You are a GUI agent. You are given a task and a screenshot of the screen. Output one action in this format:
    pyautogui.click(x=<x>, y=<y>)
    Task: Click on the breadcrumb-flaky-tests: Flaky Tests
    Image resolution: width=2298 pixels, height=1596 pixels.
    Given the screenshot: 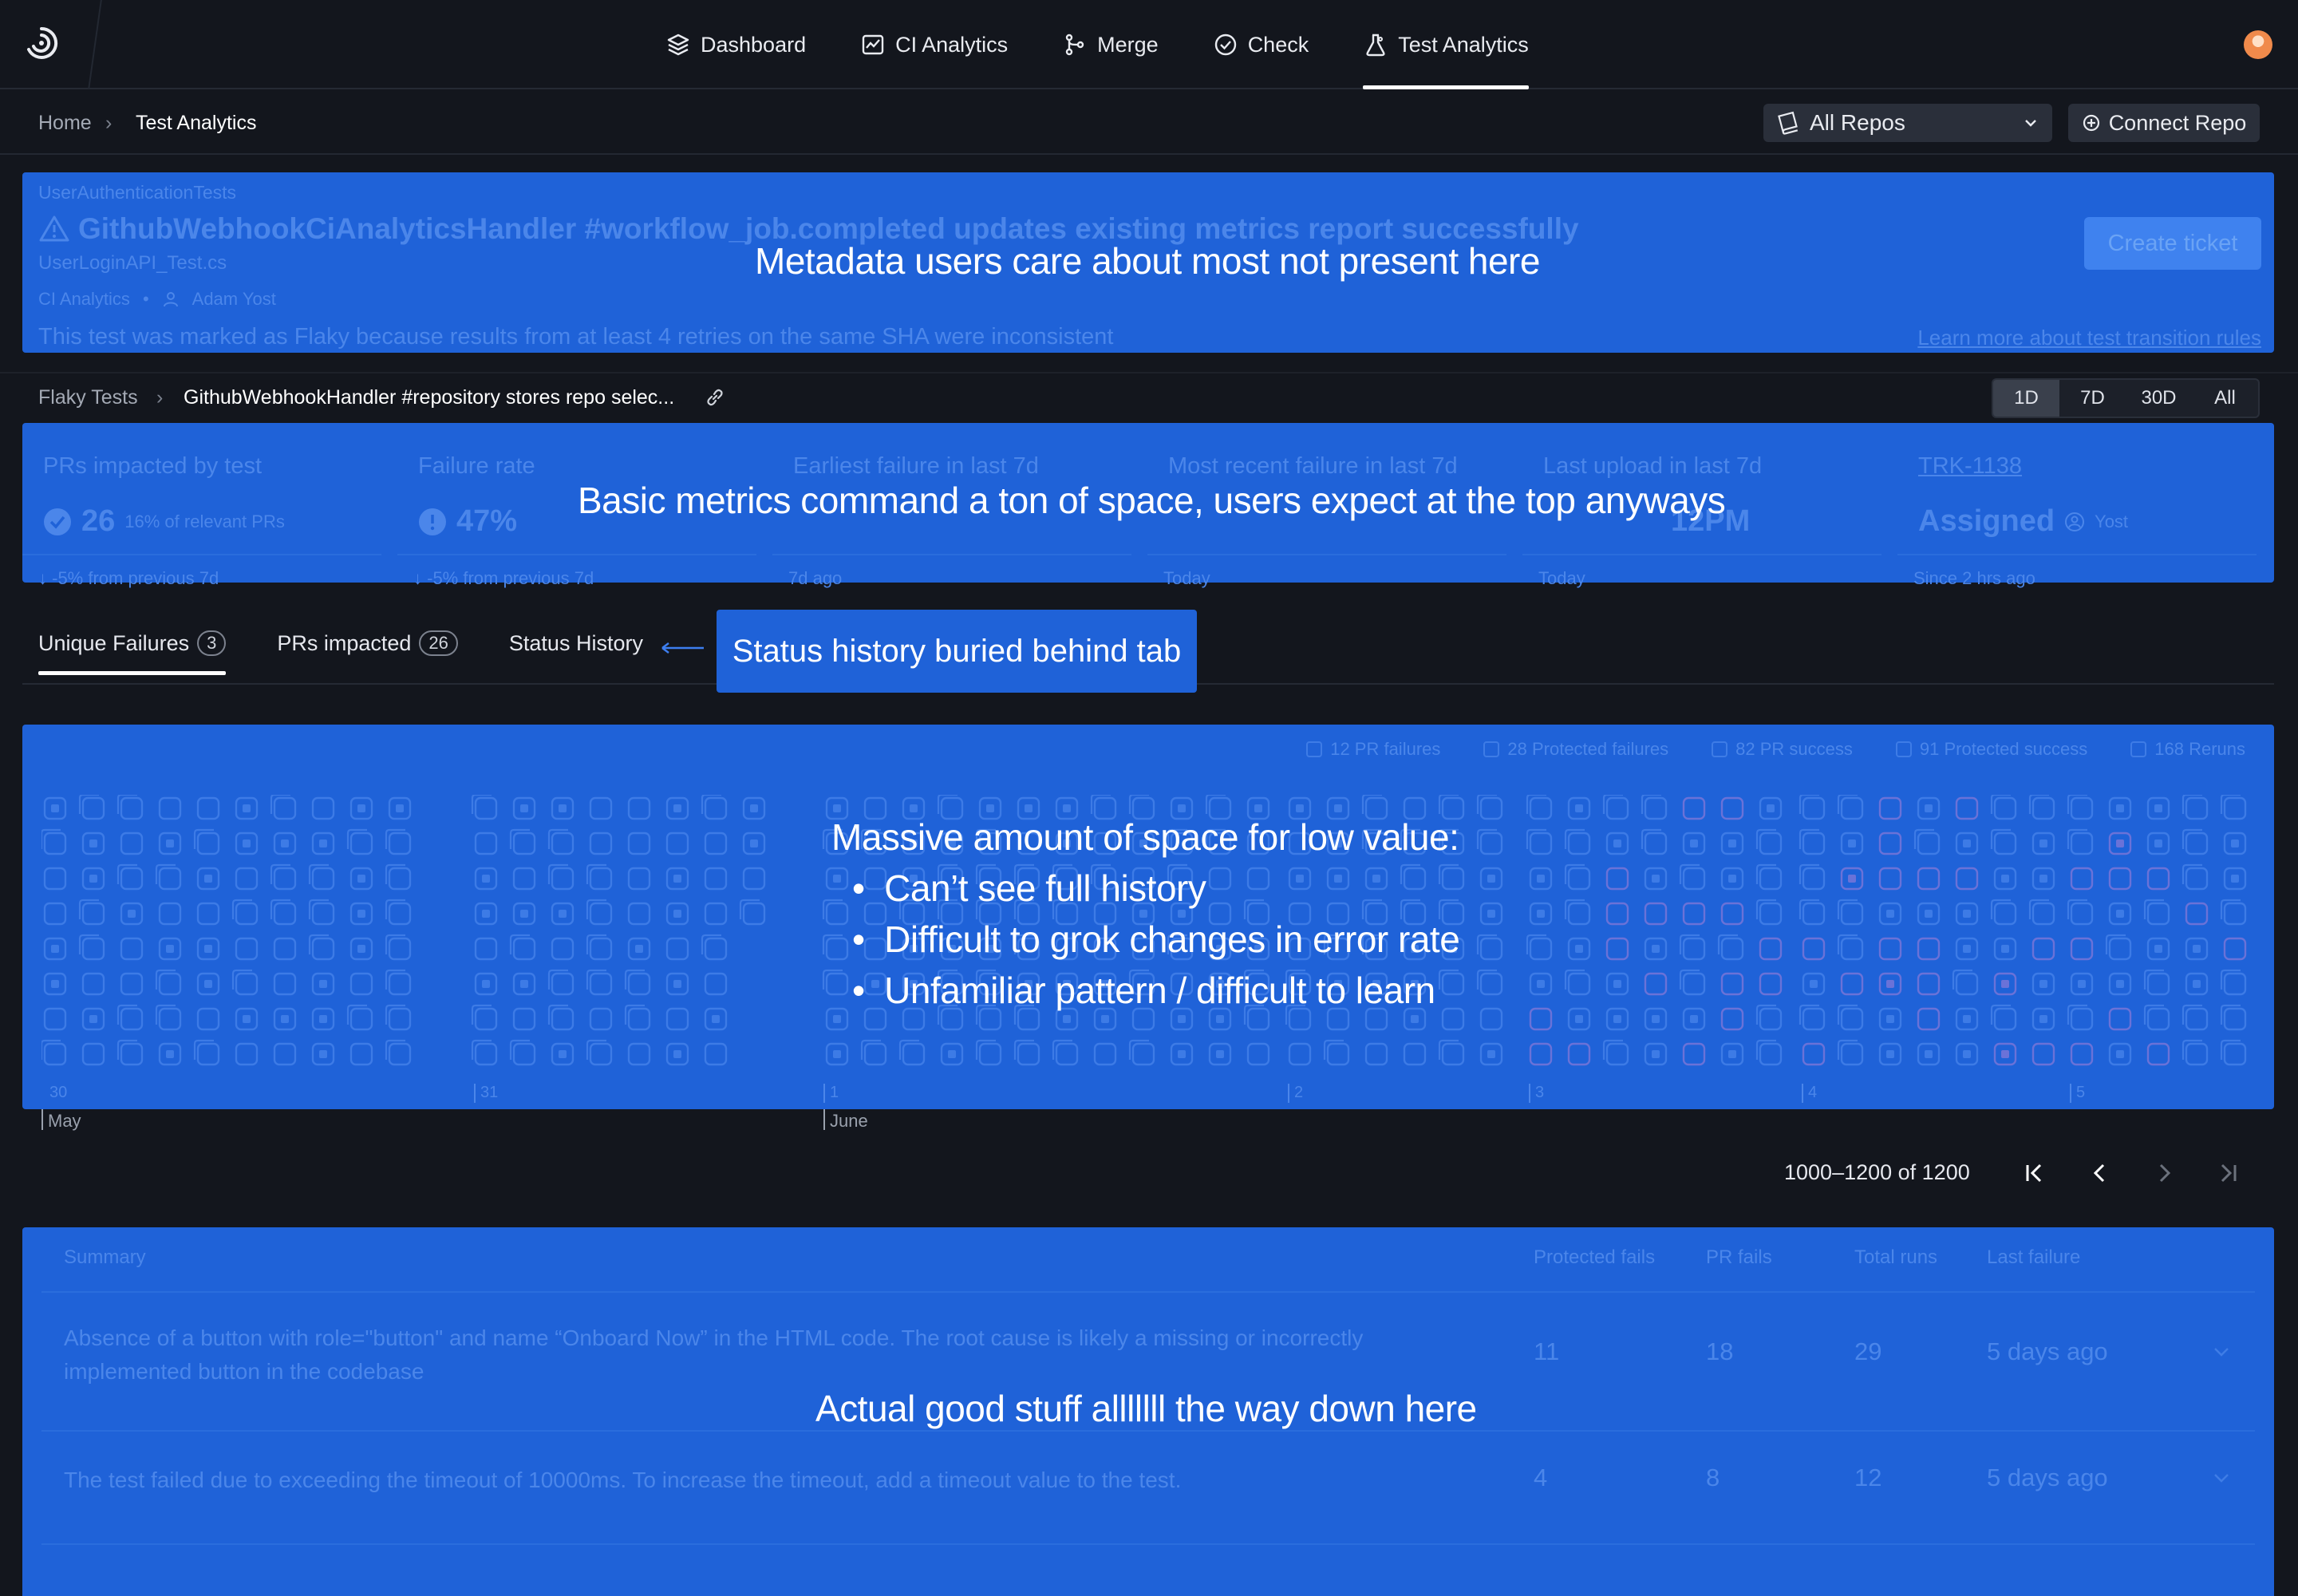 What is the action you would take?
    pyautogui.click(x=88, y=397)
    